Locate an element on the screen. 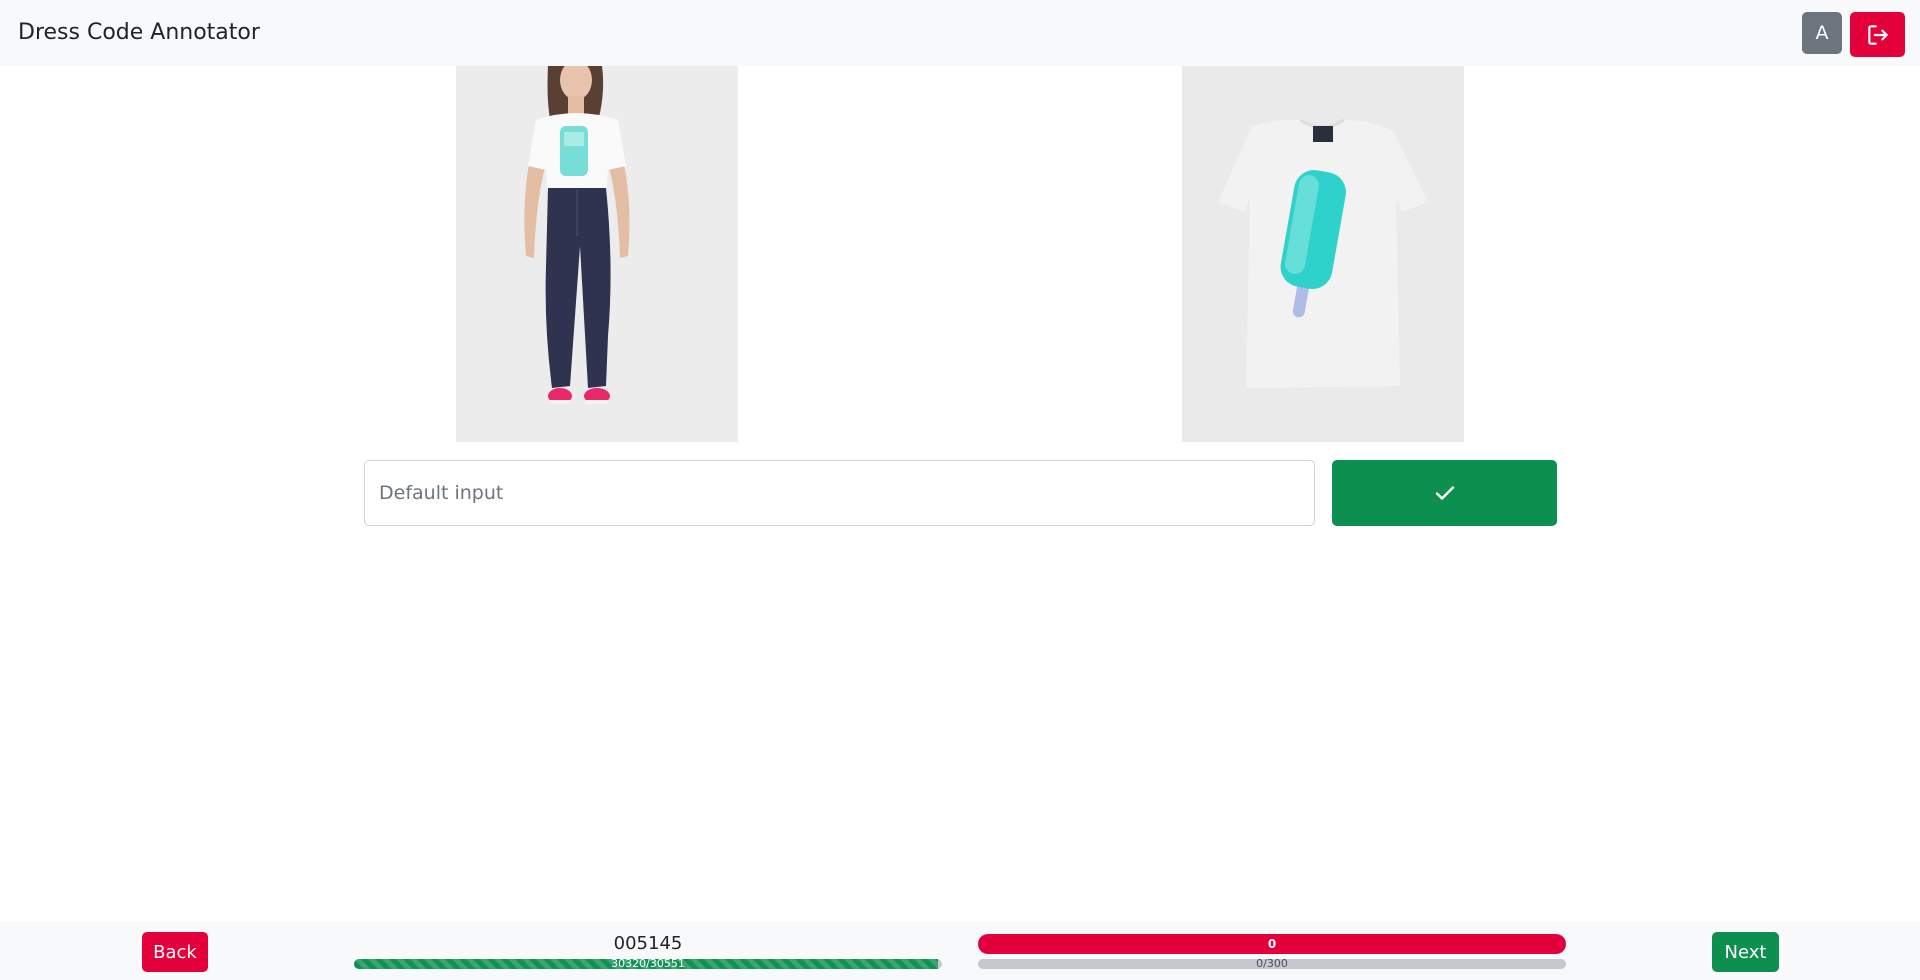 Image resolution: width=1920 pixels, height=980 pixels. confirm-button is located at coordinates (1444, 493).